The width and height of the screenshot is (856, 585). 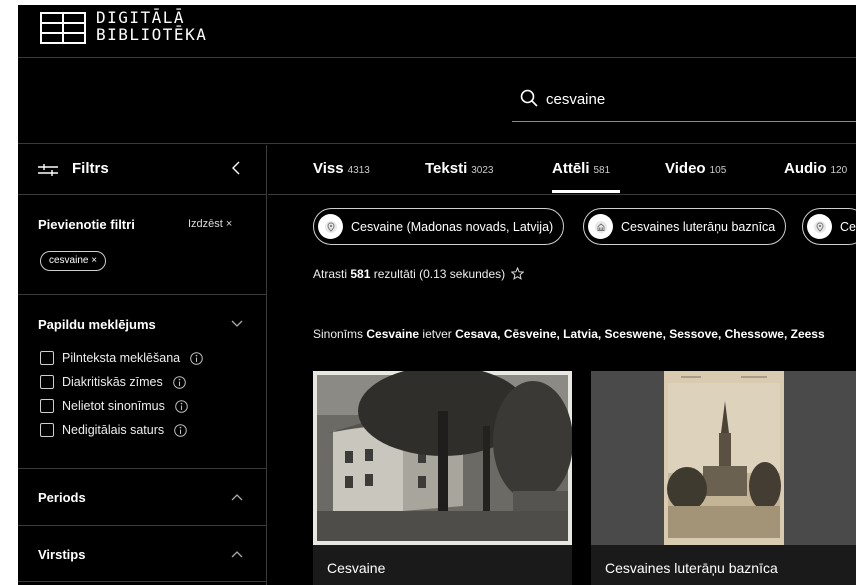 I want to click on option-no-synonyms: Nelietot sinonīmus, so click(x=114, y=406).